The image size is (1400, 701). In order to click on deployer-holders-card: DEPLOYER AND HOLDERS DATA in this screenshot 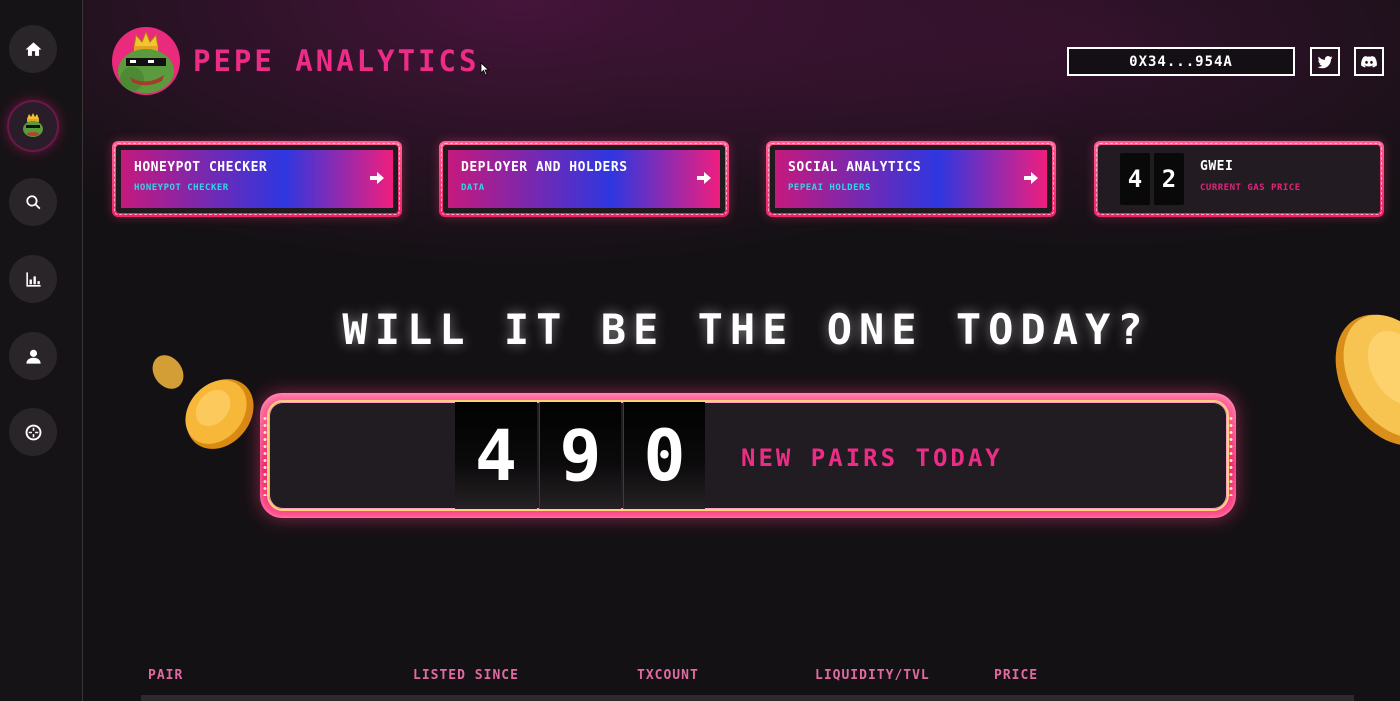, I will do `click(584, 179)`.